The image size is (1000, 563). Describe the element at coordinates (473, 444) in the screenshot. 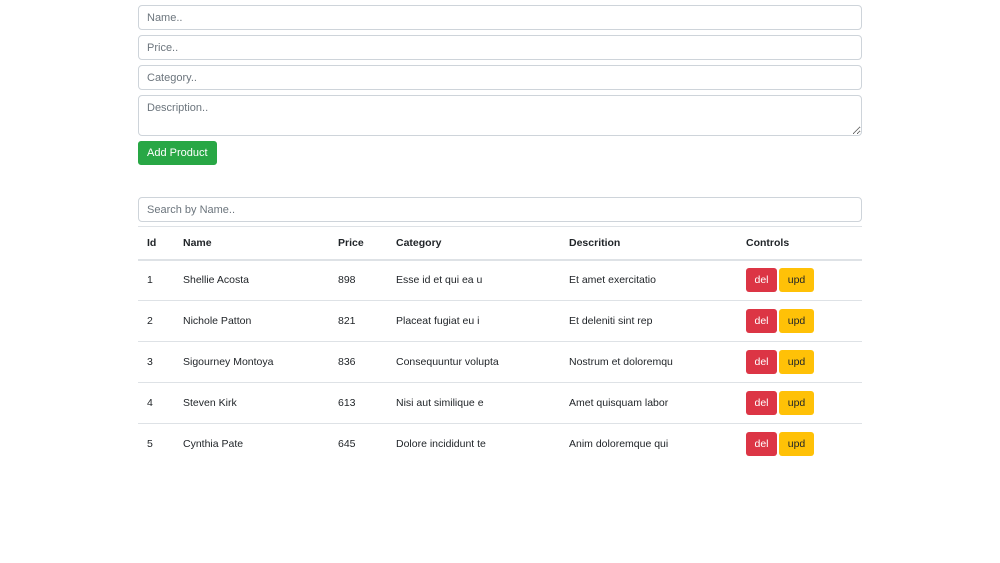

I see `cell-category: Dolore incididunt te` at that location.